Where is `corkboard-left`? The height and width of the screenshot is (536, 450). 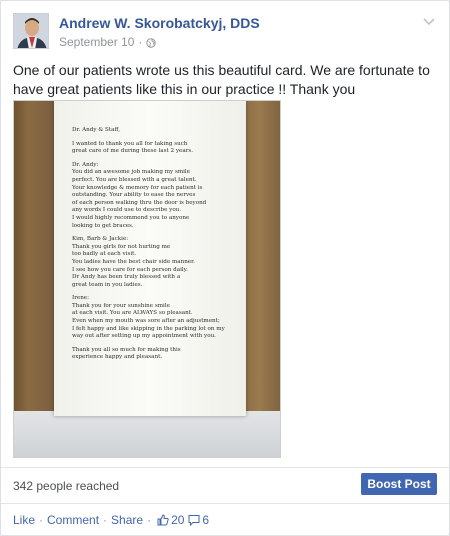 corkboard-left is located at coordinates (32, 279).